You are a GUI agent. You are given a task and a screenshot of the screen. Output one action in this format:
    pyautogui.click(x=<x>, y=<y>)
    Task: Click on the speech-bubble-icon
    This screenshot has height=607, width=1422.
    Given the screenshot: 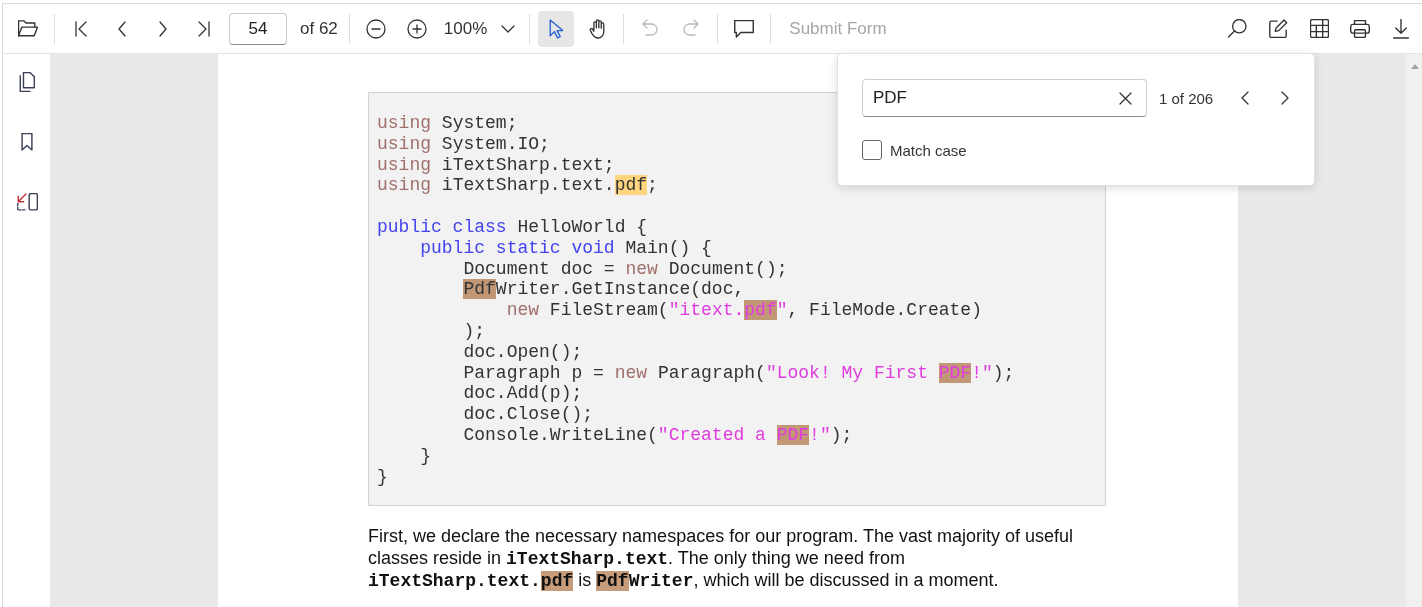 What is the action you would take?
    pyautogui.click(x=744, y=28)
    